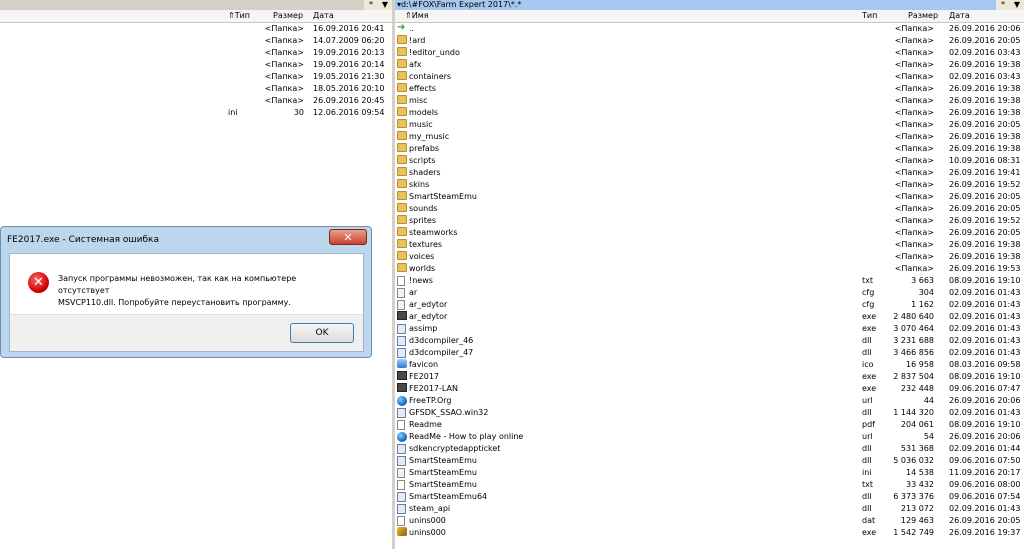  Describe the element at coordinates (709, 425) in the screenshot. I see `right-table-row: Readme pdf 204 061 08.09.2016 19:10` at that location.